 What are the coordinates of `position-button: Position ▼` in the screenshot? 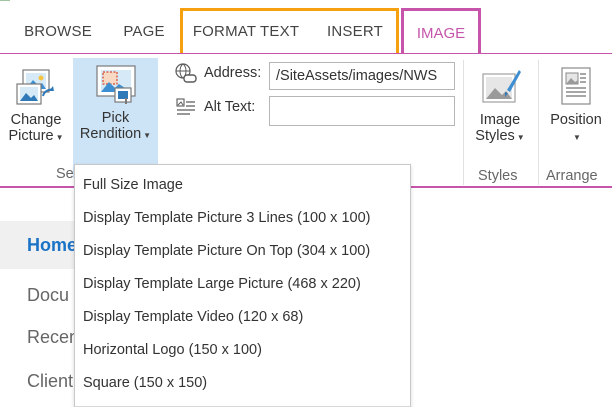 It's located at (576, 103).